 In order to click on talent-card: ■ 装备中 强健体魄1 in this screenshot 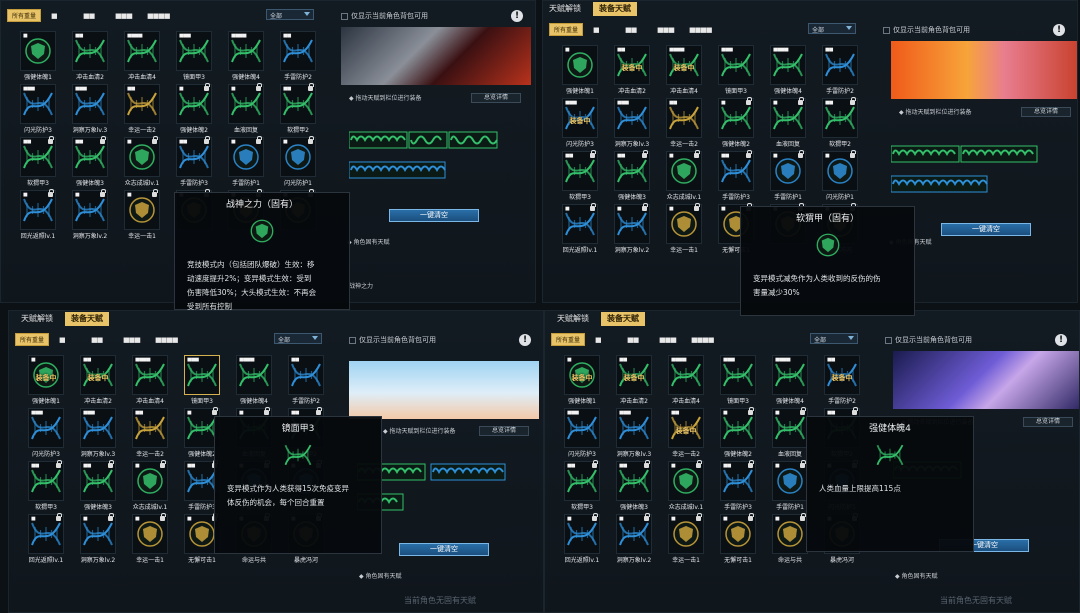, I will do `click(582, 381)`.